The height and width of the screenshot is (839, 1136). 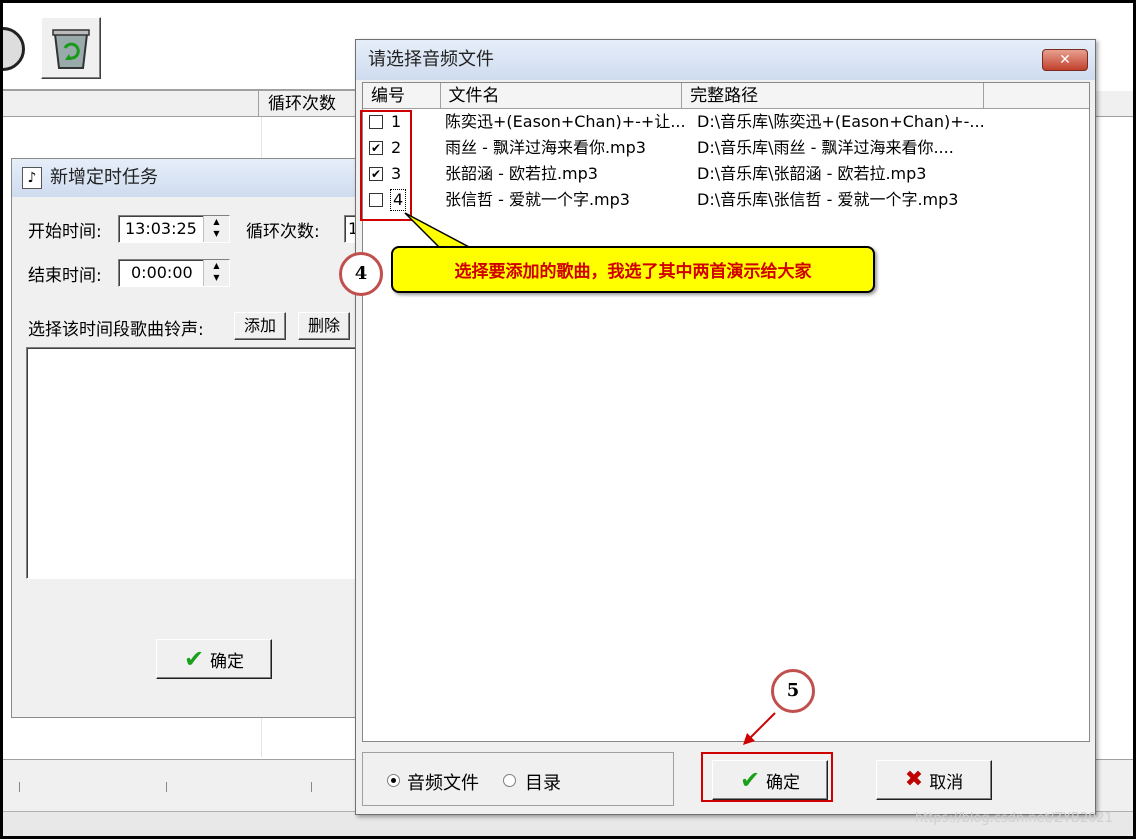 I want to click on main-header-divider, so click(x=258, y=104).